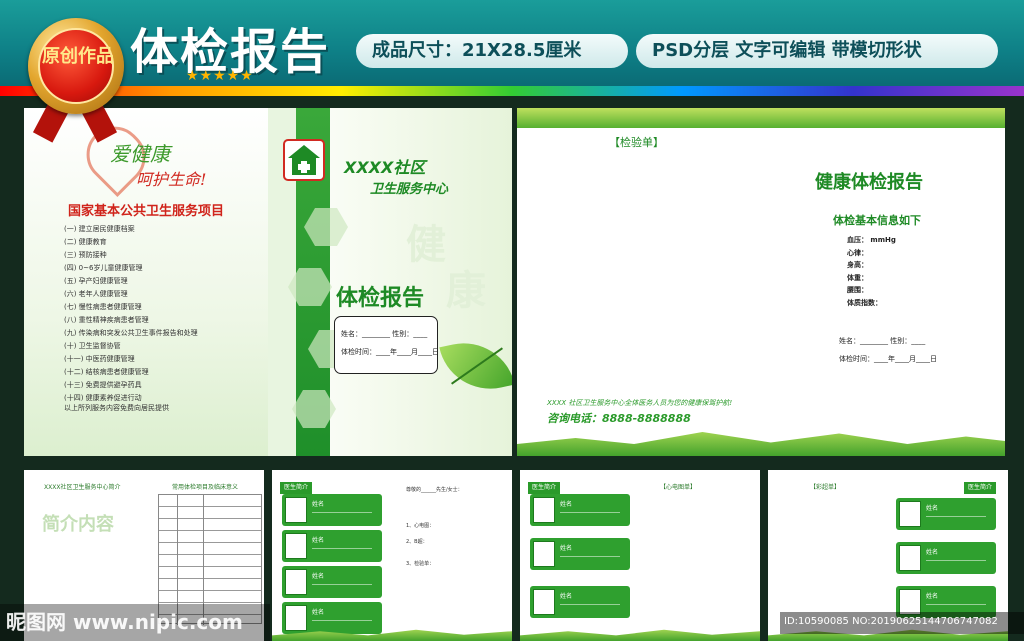 Image resolution: width=1024 pixels, height=641 pixels. What do you see at coordinates (434, 490) in the screenshot?
I see `letter-greeting: 尊敬的______先生/女士：` at bounding box center [434, 490].